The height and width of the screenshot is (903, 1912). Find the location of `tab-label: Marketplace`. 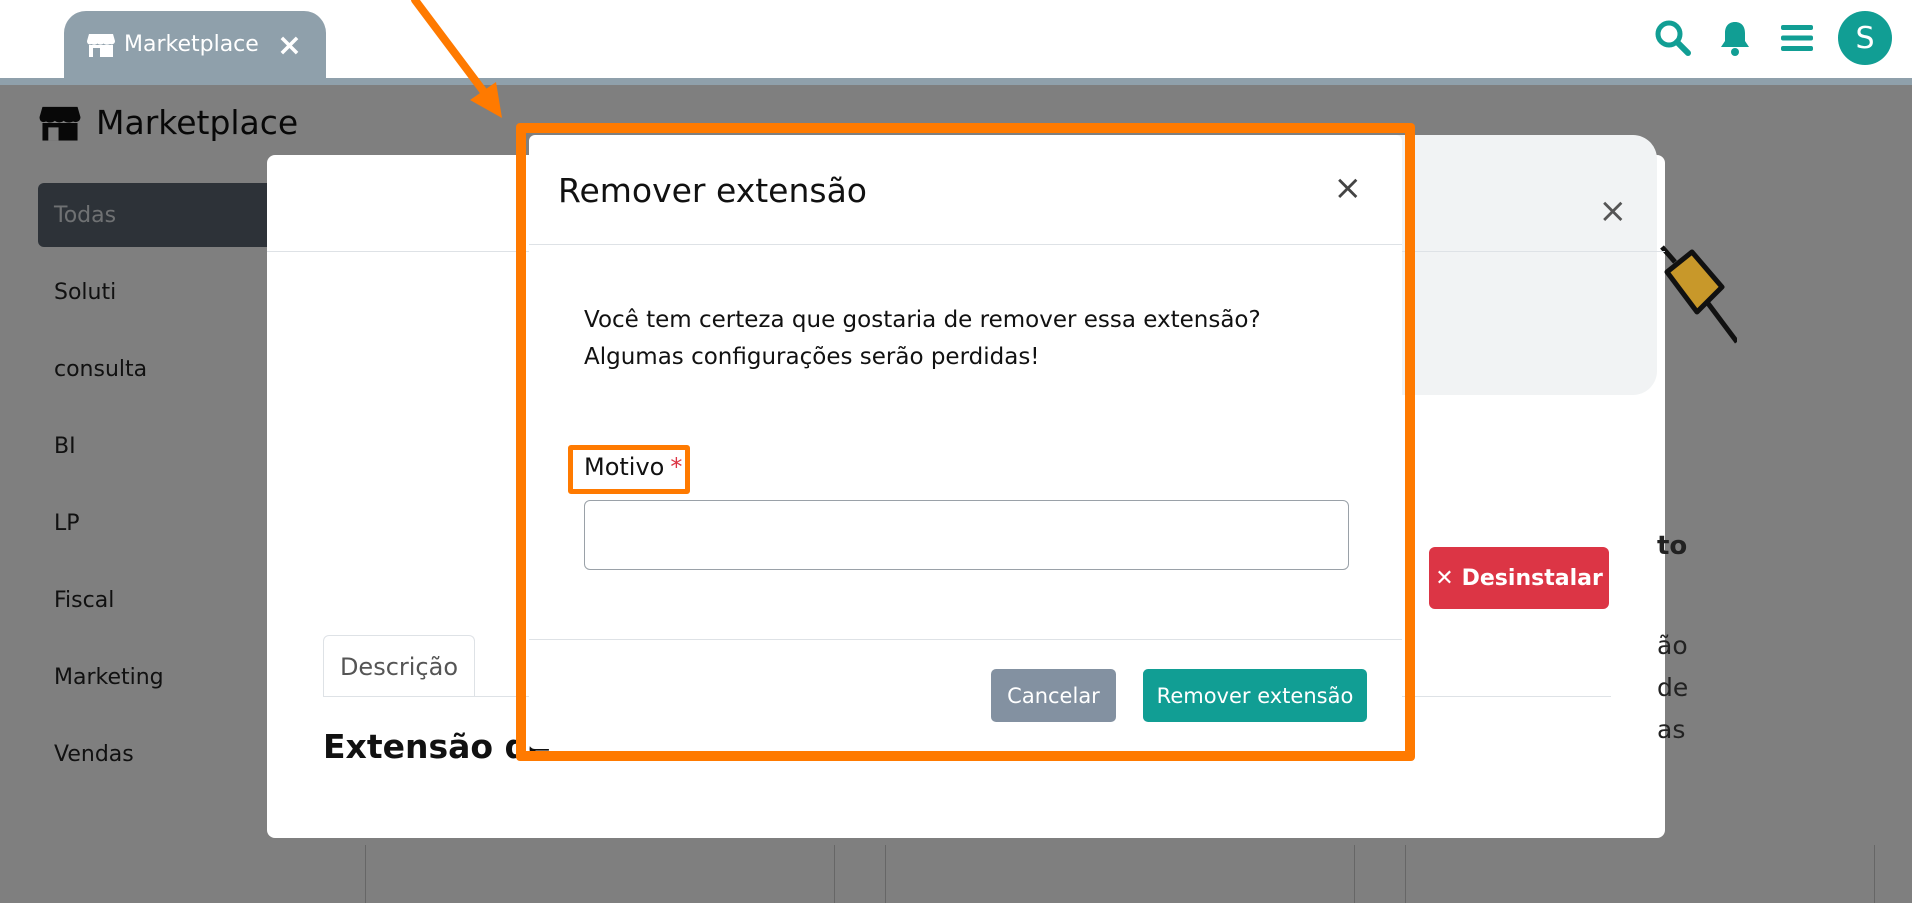

tab-label: Marketplace is located at coordinates (191, 44).